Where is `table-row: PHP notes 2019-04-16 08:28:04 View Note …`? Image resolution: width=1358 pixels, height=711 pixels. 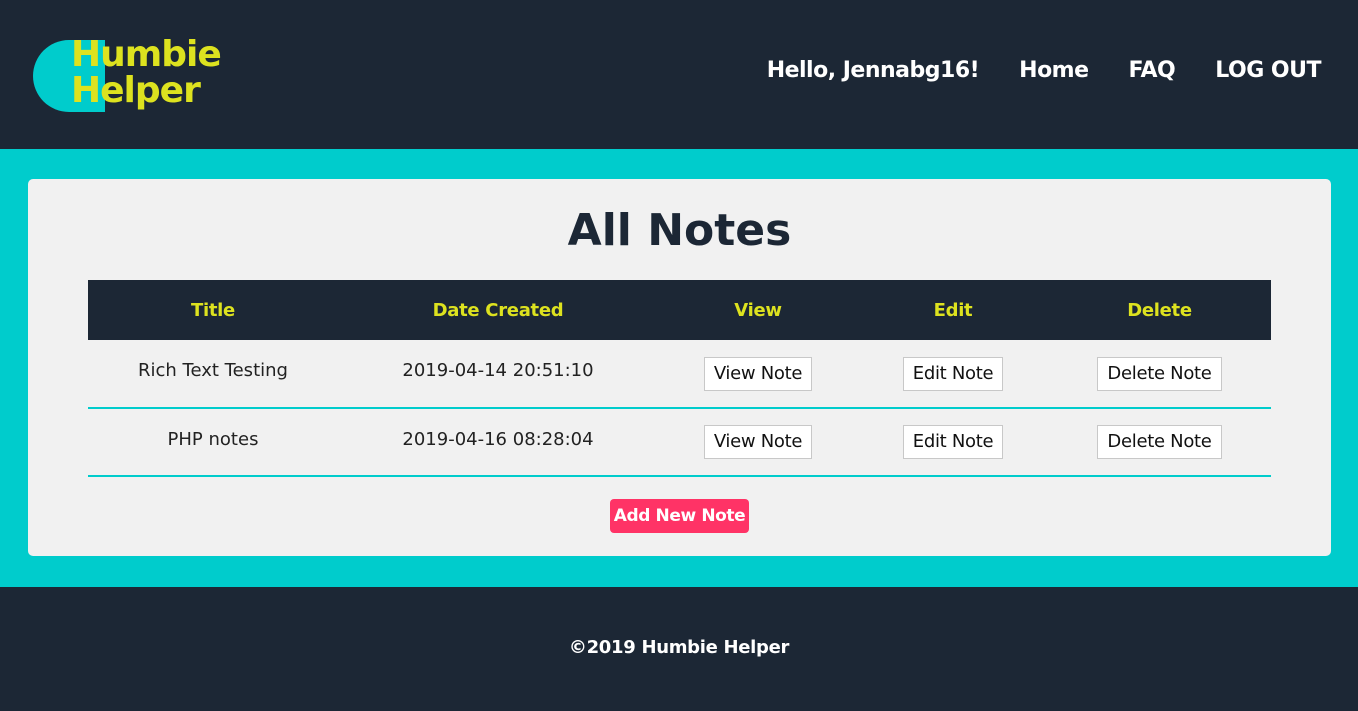 table-row: PHP notes 2019-04-16 08:28:04 View Note … is located at coordinates (679, 442).